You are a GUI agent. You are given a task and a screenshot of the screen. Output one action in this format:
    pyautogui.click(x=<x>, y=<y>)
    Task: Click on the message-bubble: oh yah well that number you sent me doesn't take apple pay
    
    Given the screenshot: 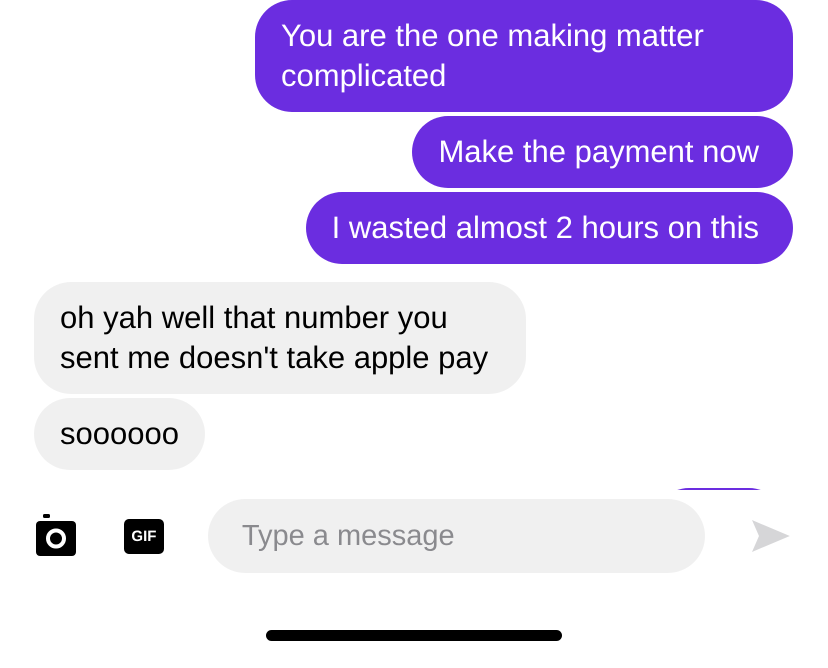 What is the action you would take?
    pyautogui.click(x=280, y=338)
    